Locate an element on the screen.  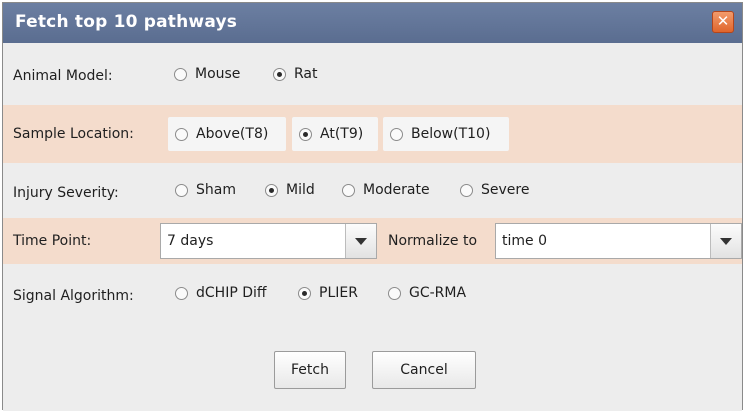
option-label: Mouse is located at coordinates (218, 74).